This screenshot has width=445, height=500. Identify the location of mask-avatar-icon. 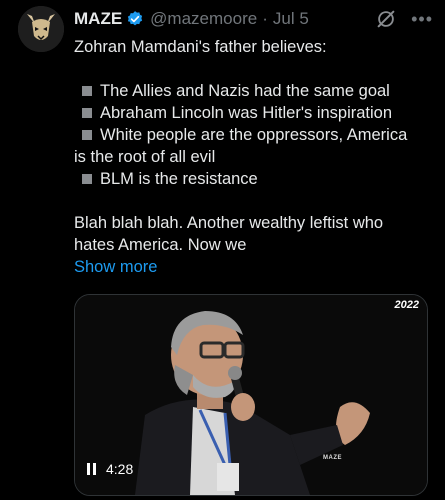
(41, 29).